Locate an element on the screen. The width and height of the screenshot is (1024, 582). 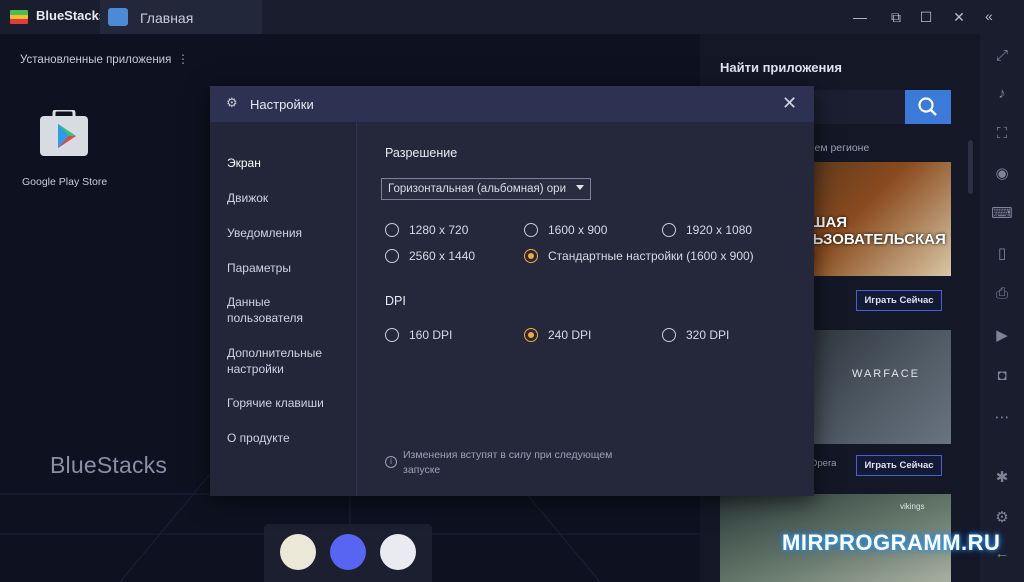
more-options-icon: ⋮ is located at coordinates (183, 59).